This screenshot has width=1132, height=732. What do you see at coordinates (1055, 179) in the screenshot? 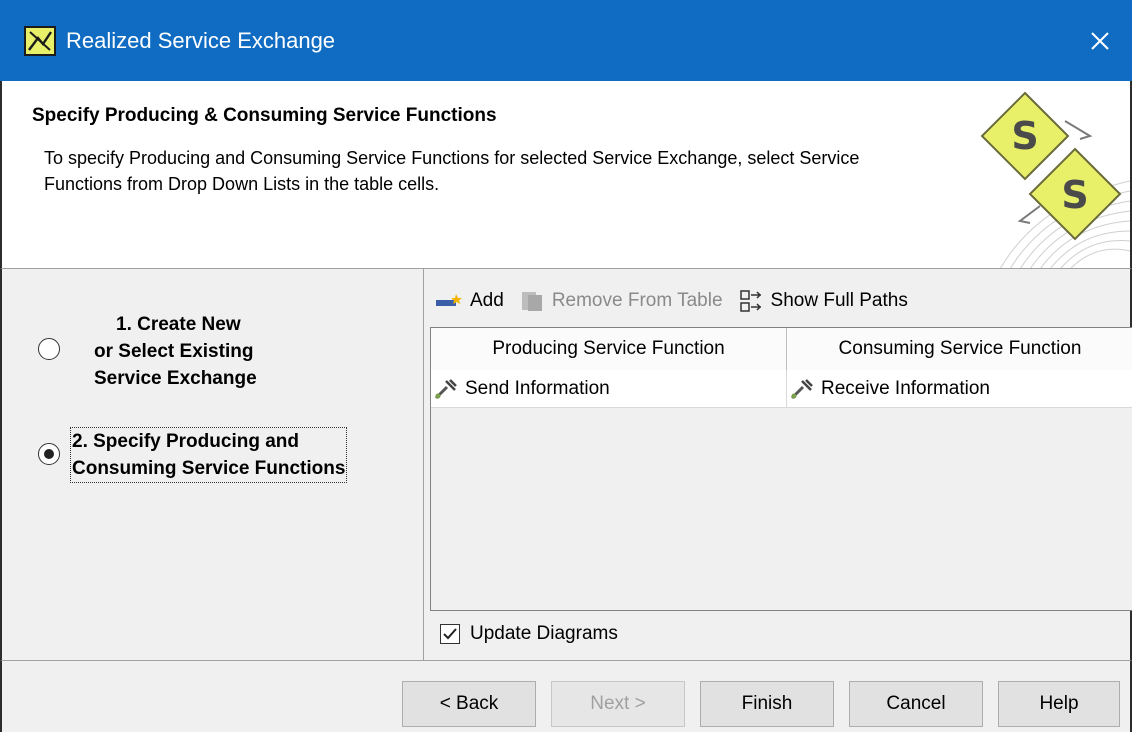
I see `service-exchange-logo: S S` at bounding box center [1055, 179].